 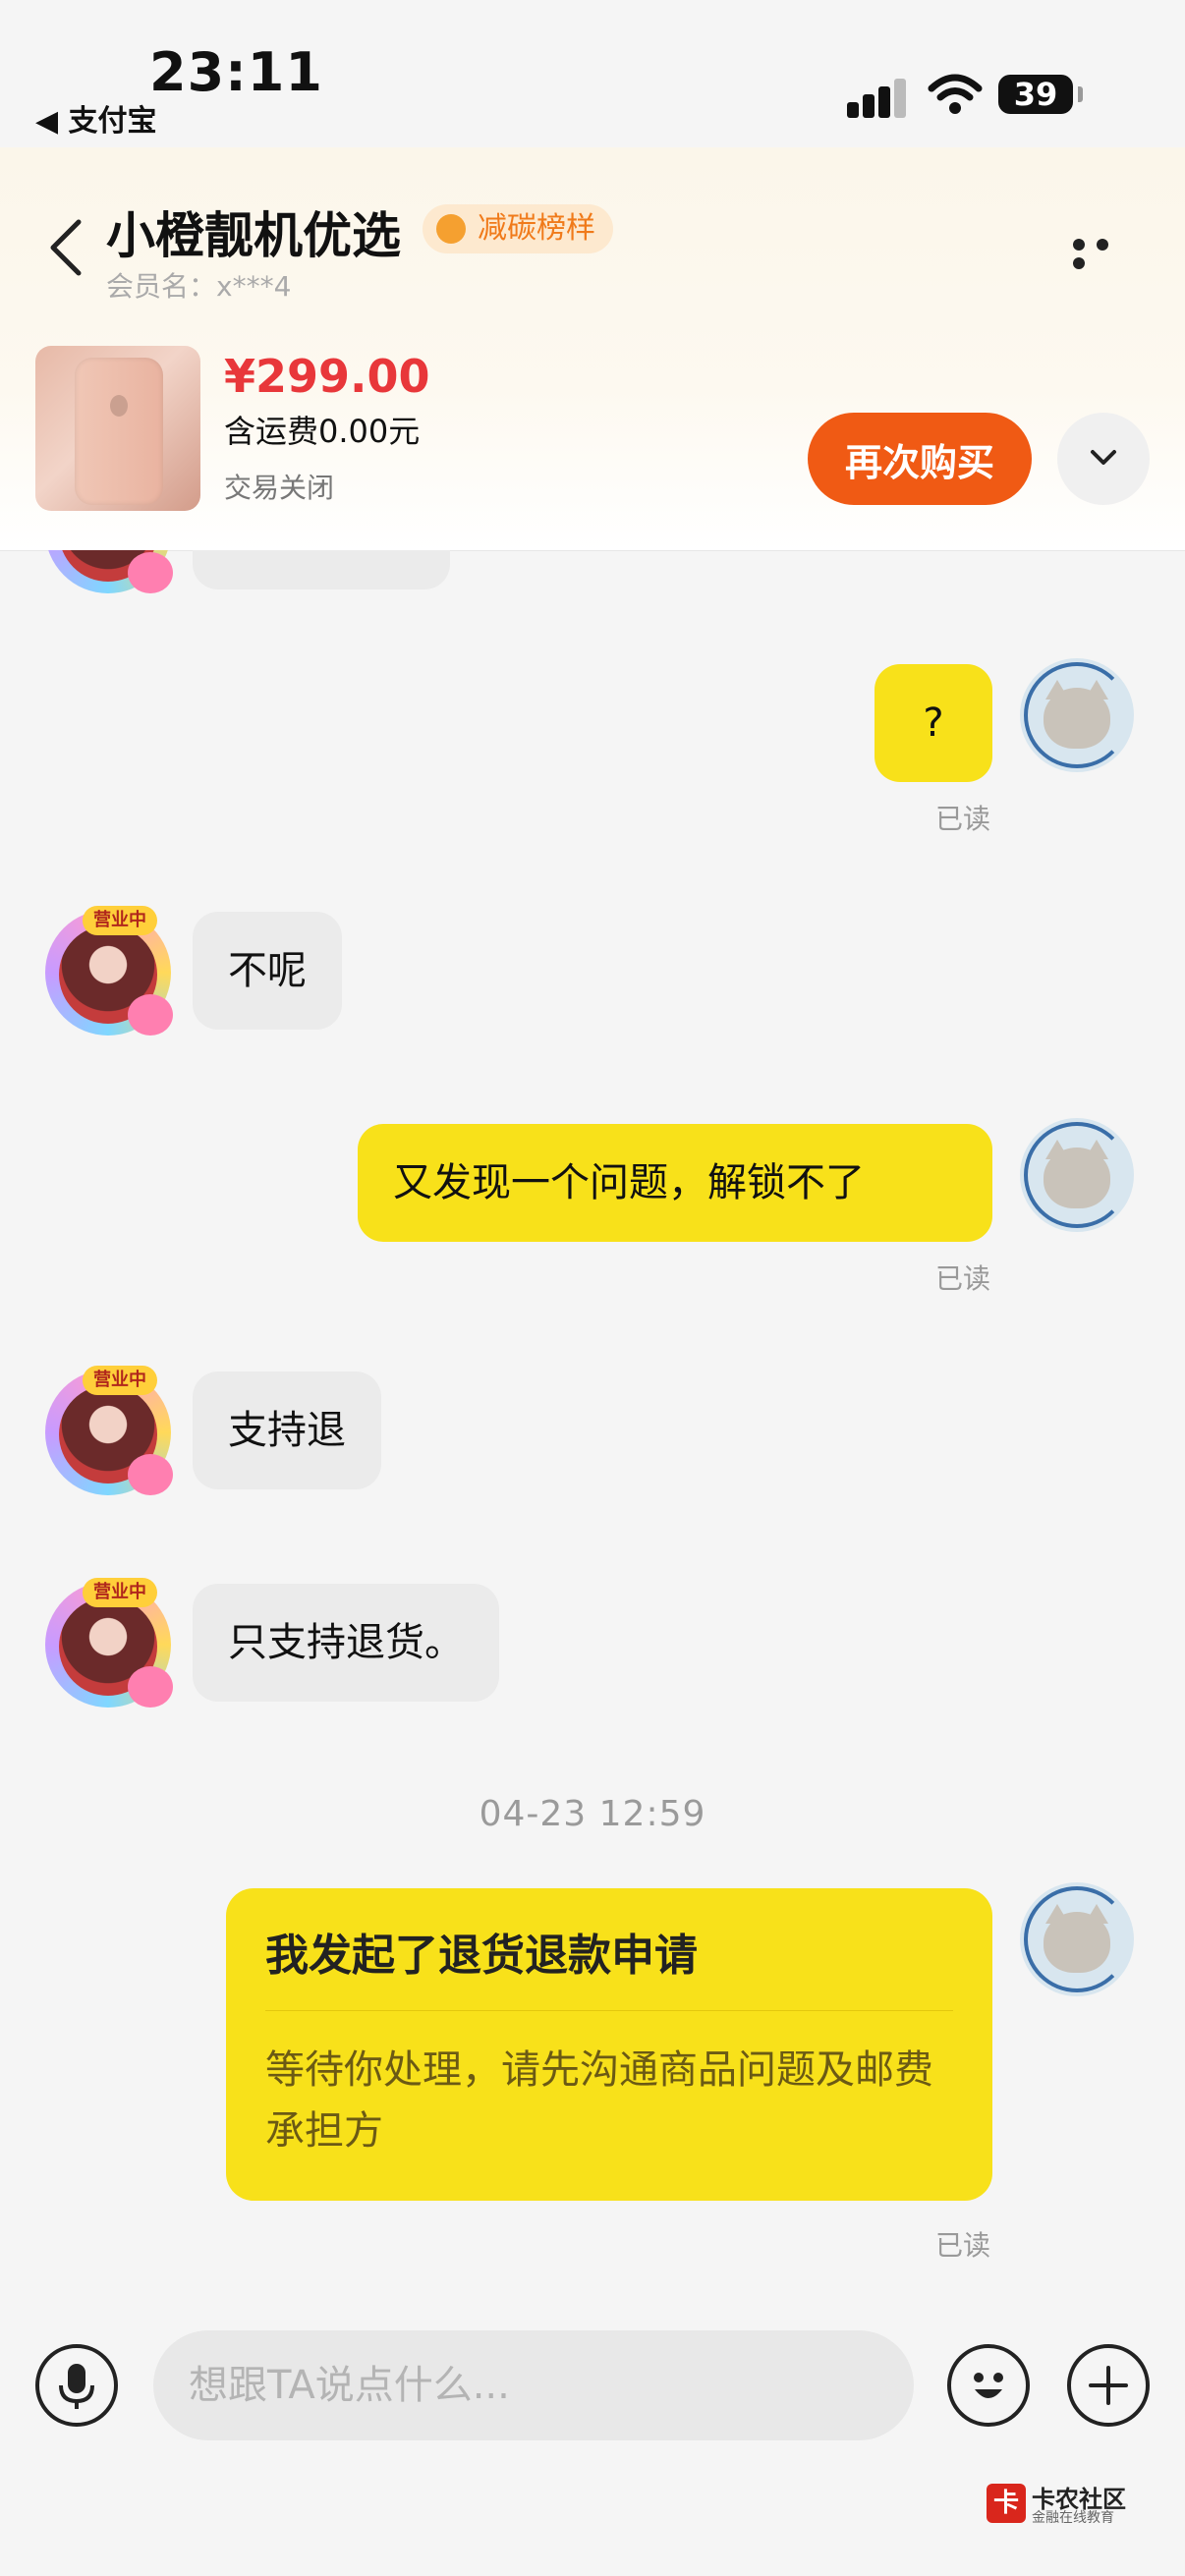 What do you see at coordinates (877, 97) in the screenshot?
I see `cellular-signal-icon` at bounding box center [877, 97].